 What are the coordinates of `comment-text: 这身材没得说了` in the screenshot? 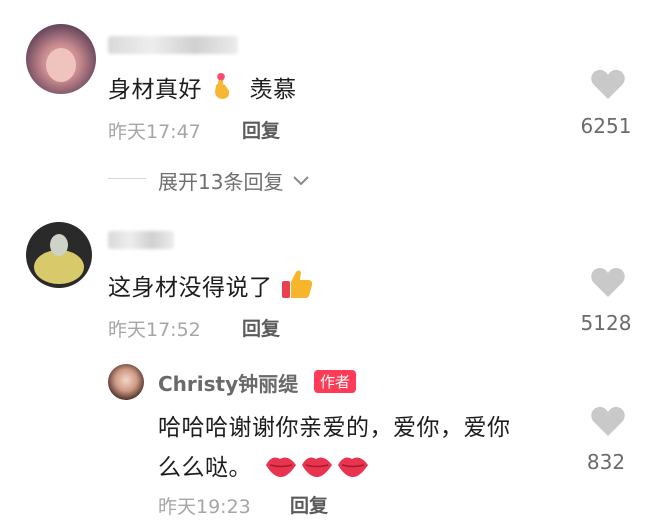 It's located at (211, 287).